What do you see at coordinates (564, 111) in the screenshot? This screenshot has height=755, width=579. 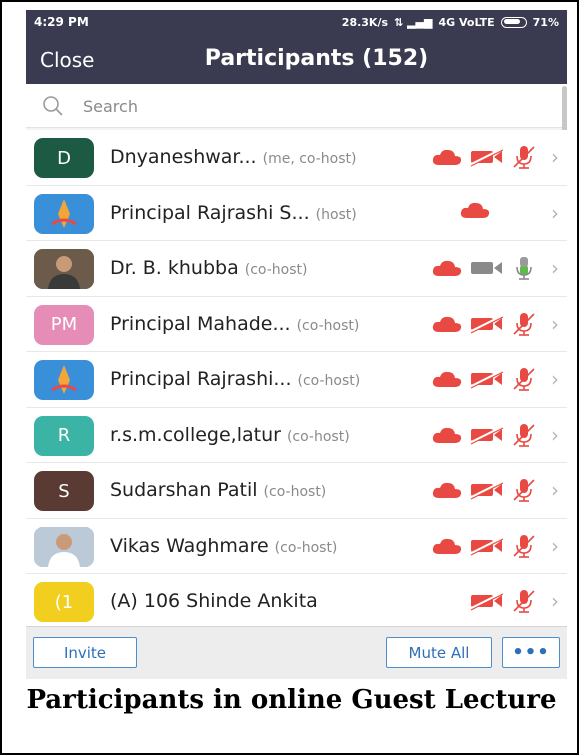 I see `scrollbar` at bounding box center [564, 111].